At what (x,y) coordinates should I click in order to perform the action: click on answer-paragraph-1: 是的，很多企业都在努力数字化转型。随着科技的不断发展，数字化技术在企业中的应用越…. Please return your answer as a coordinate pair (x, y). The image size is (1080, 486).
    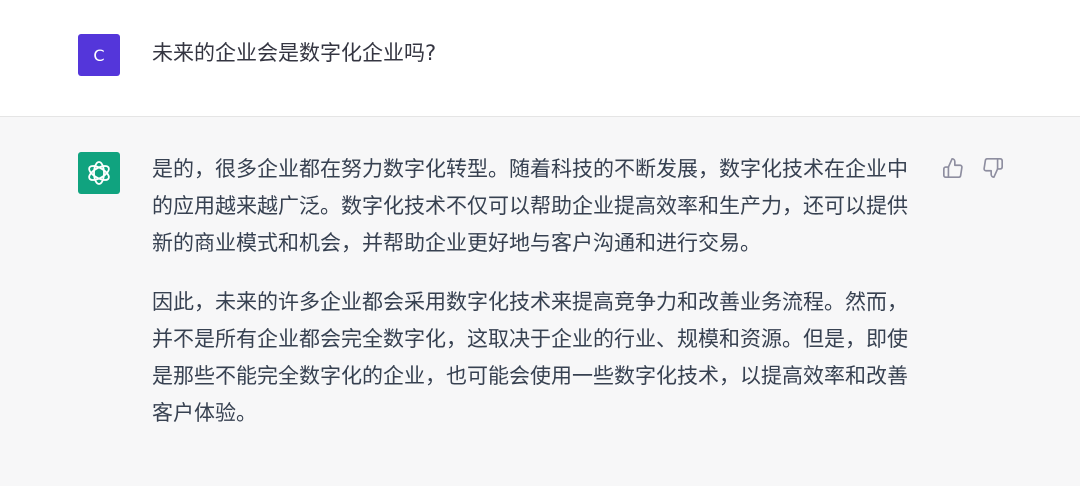
    Looking at the image, I should click on (530, 206).